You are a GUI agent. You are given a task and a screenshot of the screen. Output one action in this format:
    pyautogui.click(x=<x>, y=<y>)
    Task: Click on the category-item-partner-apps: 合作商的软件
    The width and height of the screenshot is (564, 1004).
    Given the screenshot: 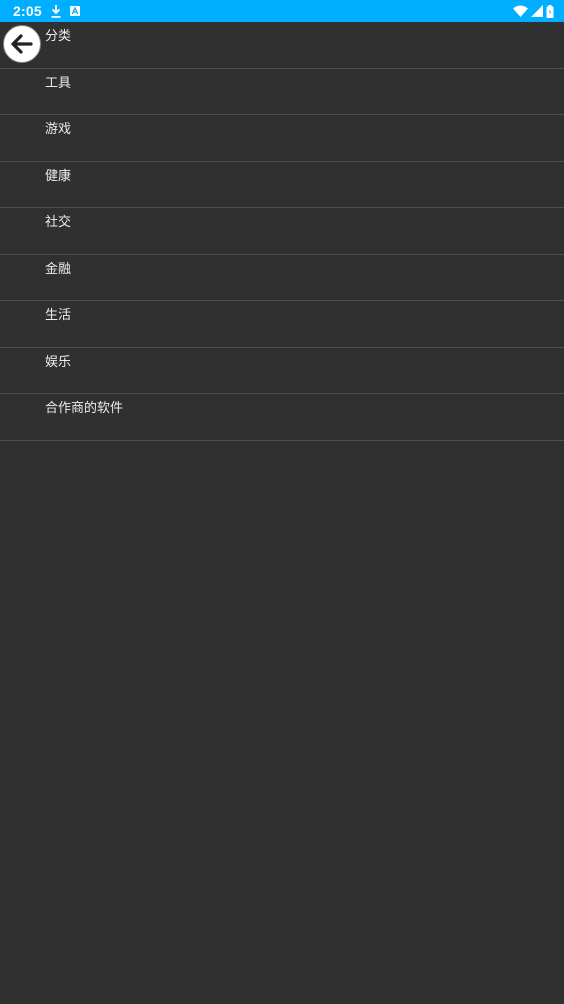 What is the action you would take?
    pyautogui.click(x=282, y=417)
    